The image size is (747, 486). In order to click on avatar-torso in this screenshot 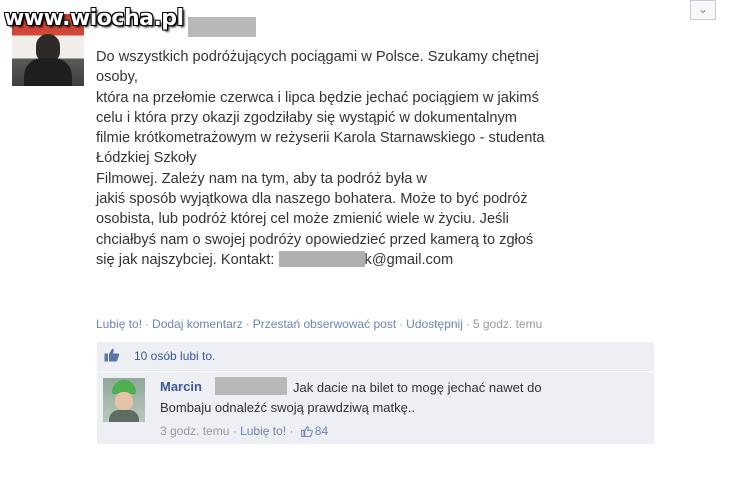, I will do `click(124, 416)`.